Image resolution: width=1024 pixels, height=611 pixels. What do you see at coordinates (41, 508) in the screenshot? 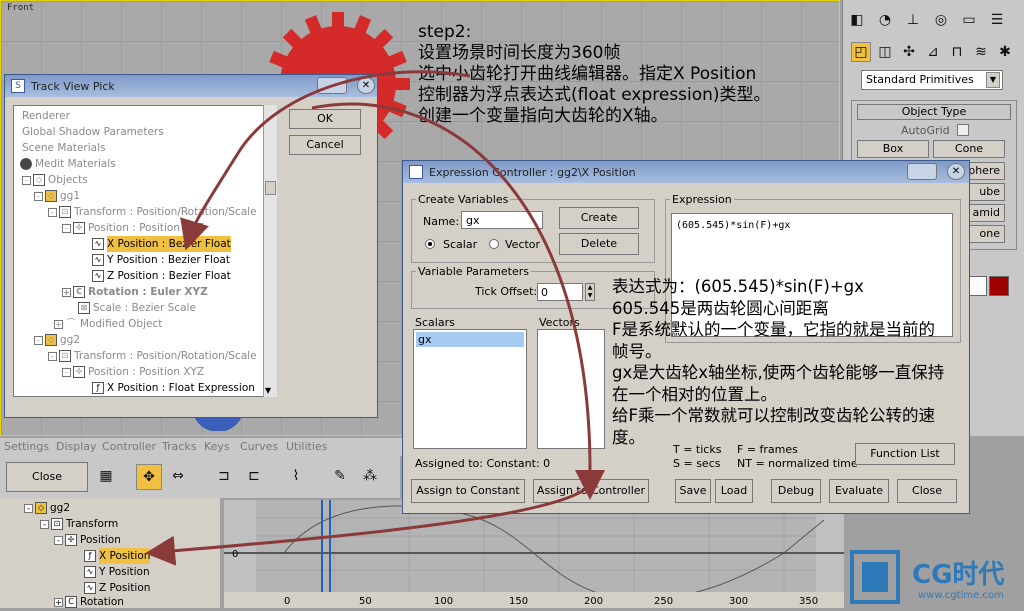
I see `object-icon: ◇` at bounding box center [41, 508].